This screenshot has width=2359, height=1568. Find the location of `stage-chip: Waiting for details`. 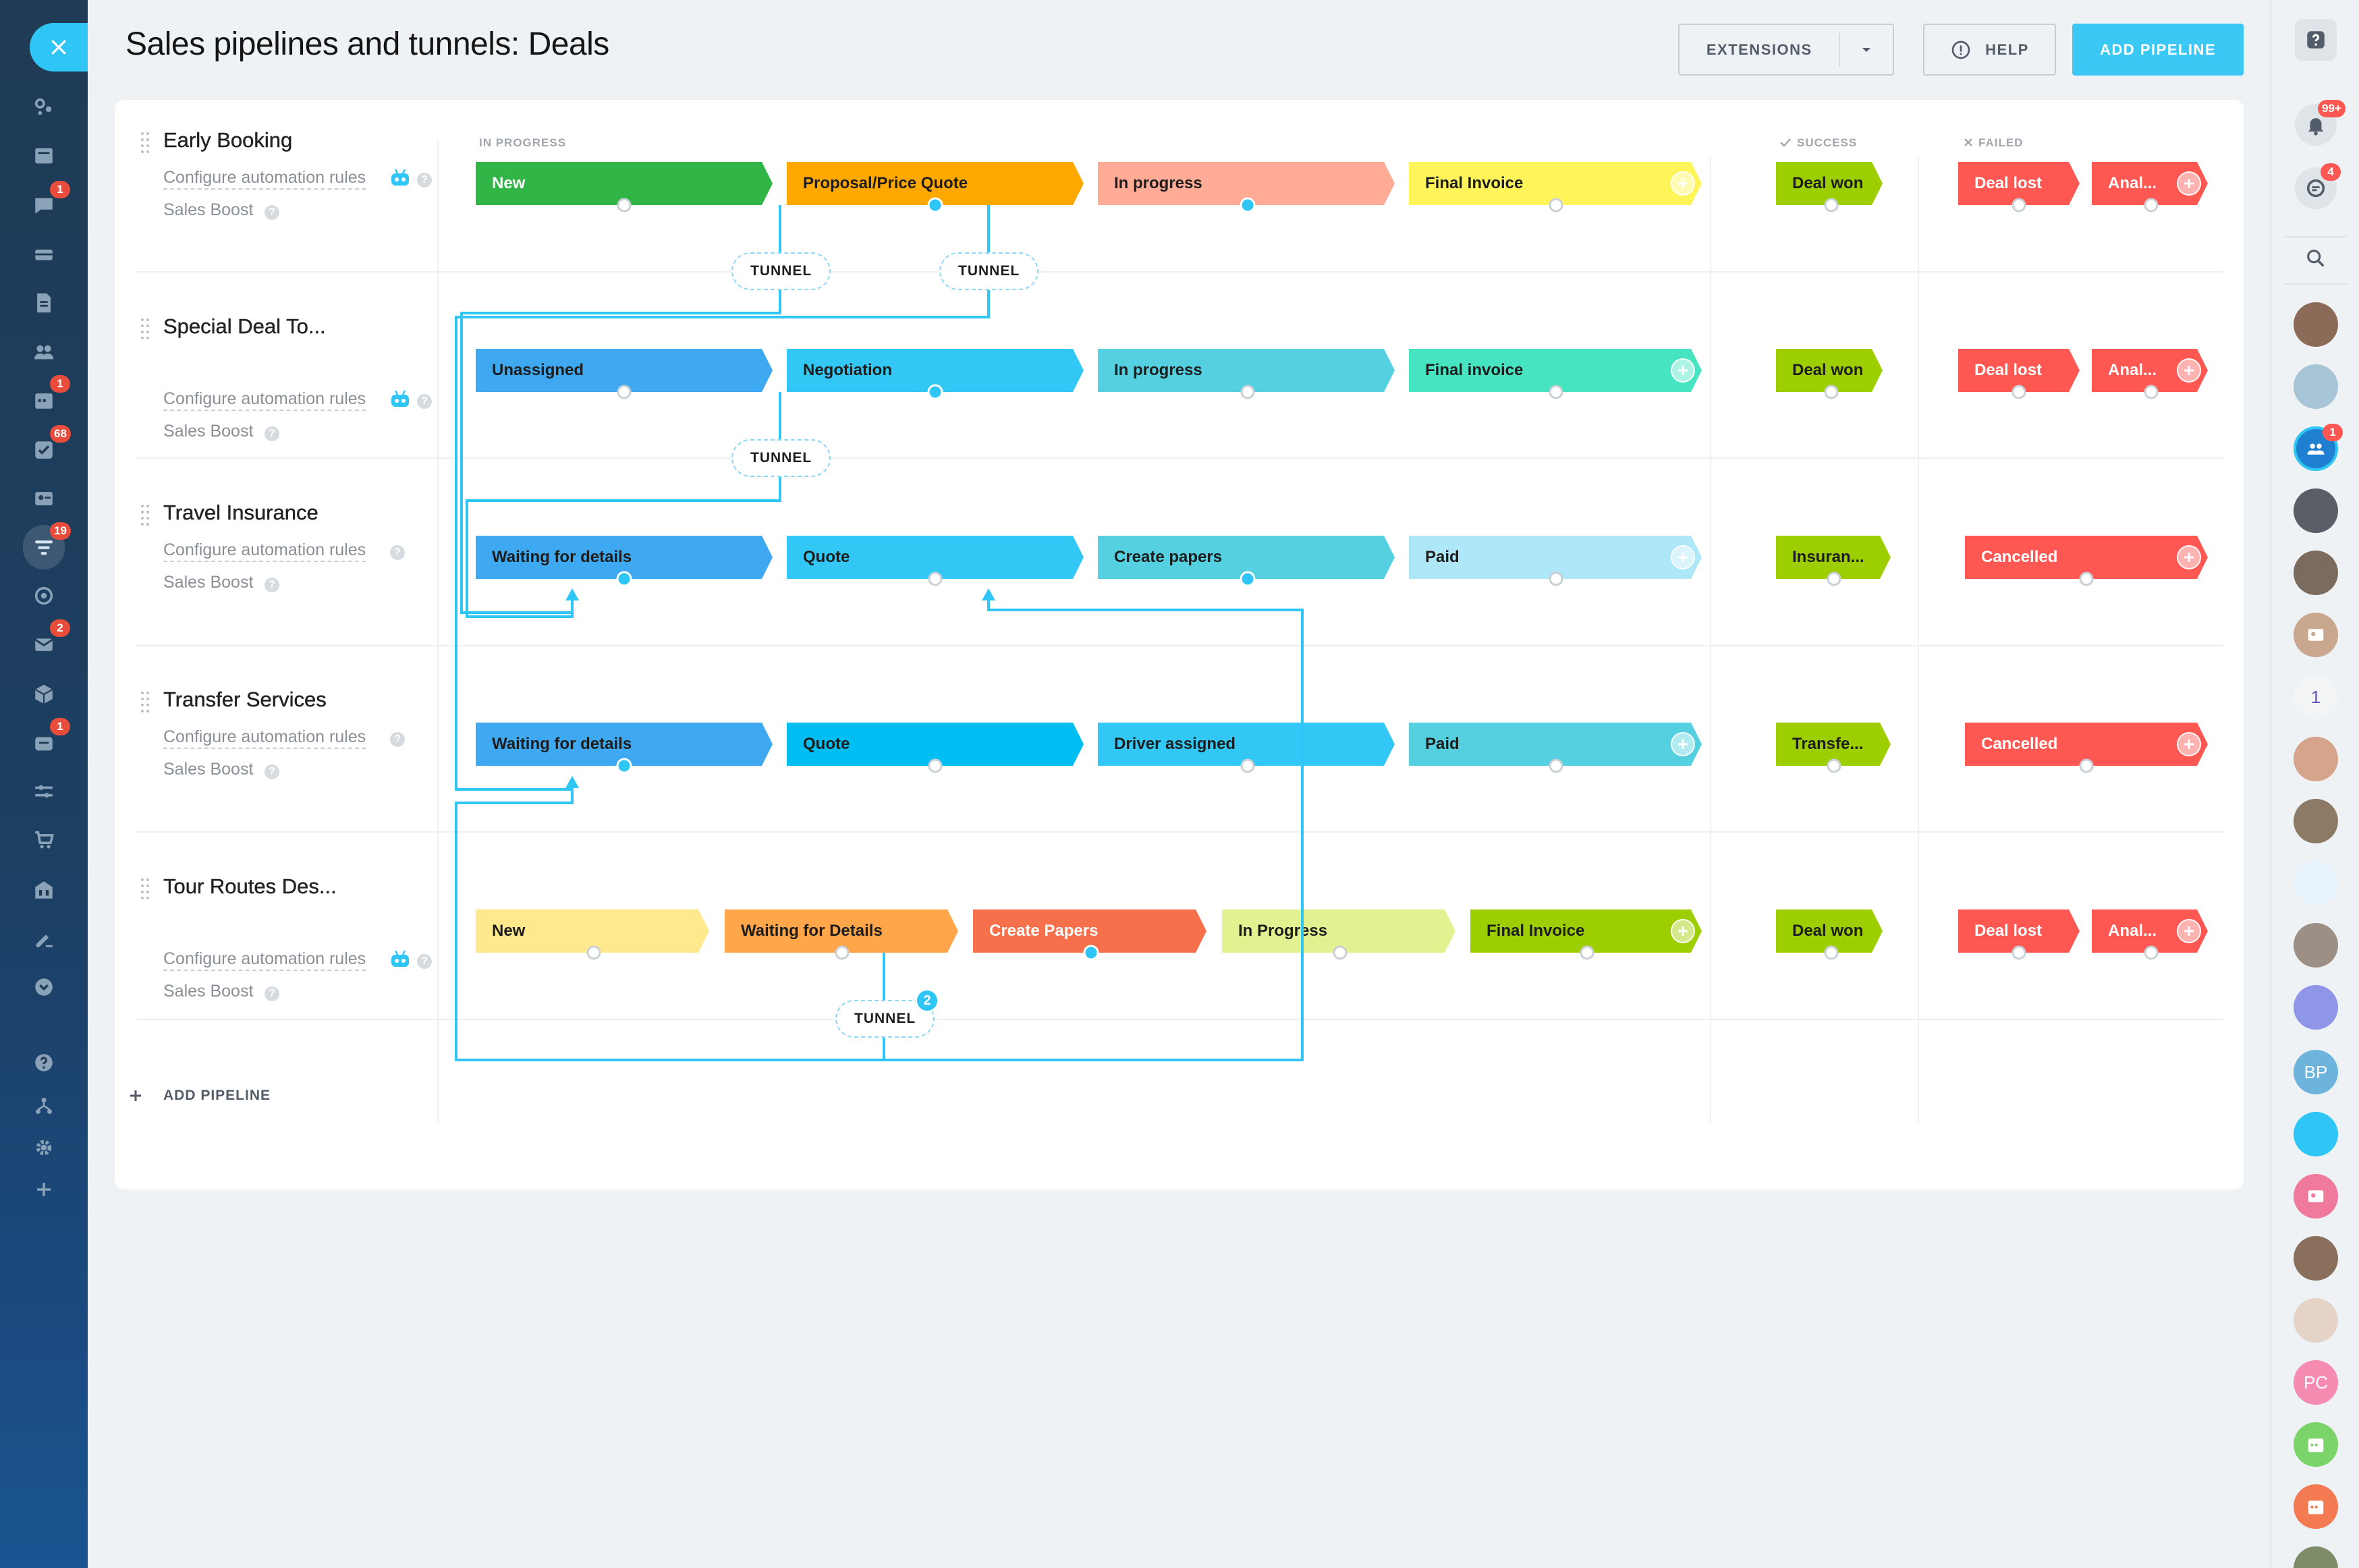

stage-chip: Waiting for details is located at coordinates (625, 744).